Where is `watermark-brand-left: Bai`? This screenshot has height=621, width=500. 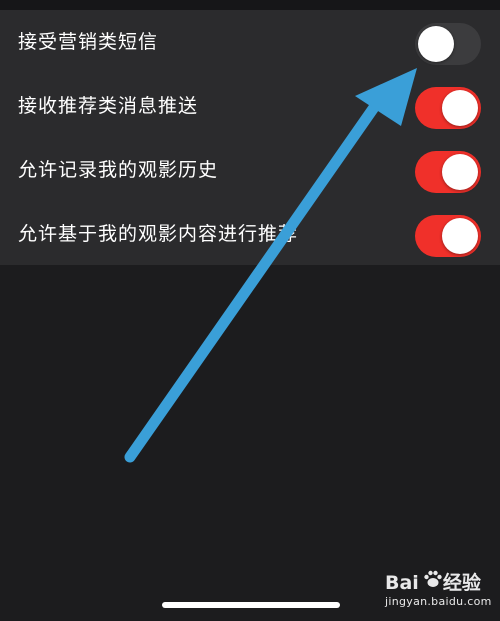 watermark-brand-left: Bai is located at coordinates (402, 583).